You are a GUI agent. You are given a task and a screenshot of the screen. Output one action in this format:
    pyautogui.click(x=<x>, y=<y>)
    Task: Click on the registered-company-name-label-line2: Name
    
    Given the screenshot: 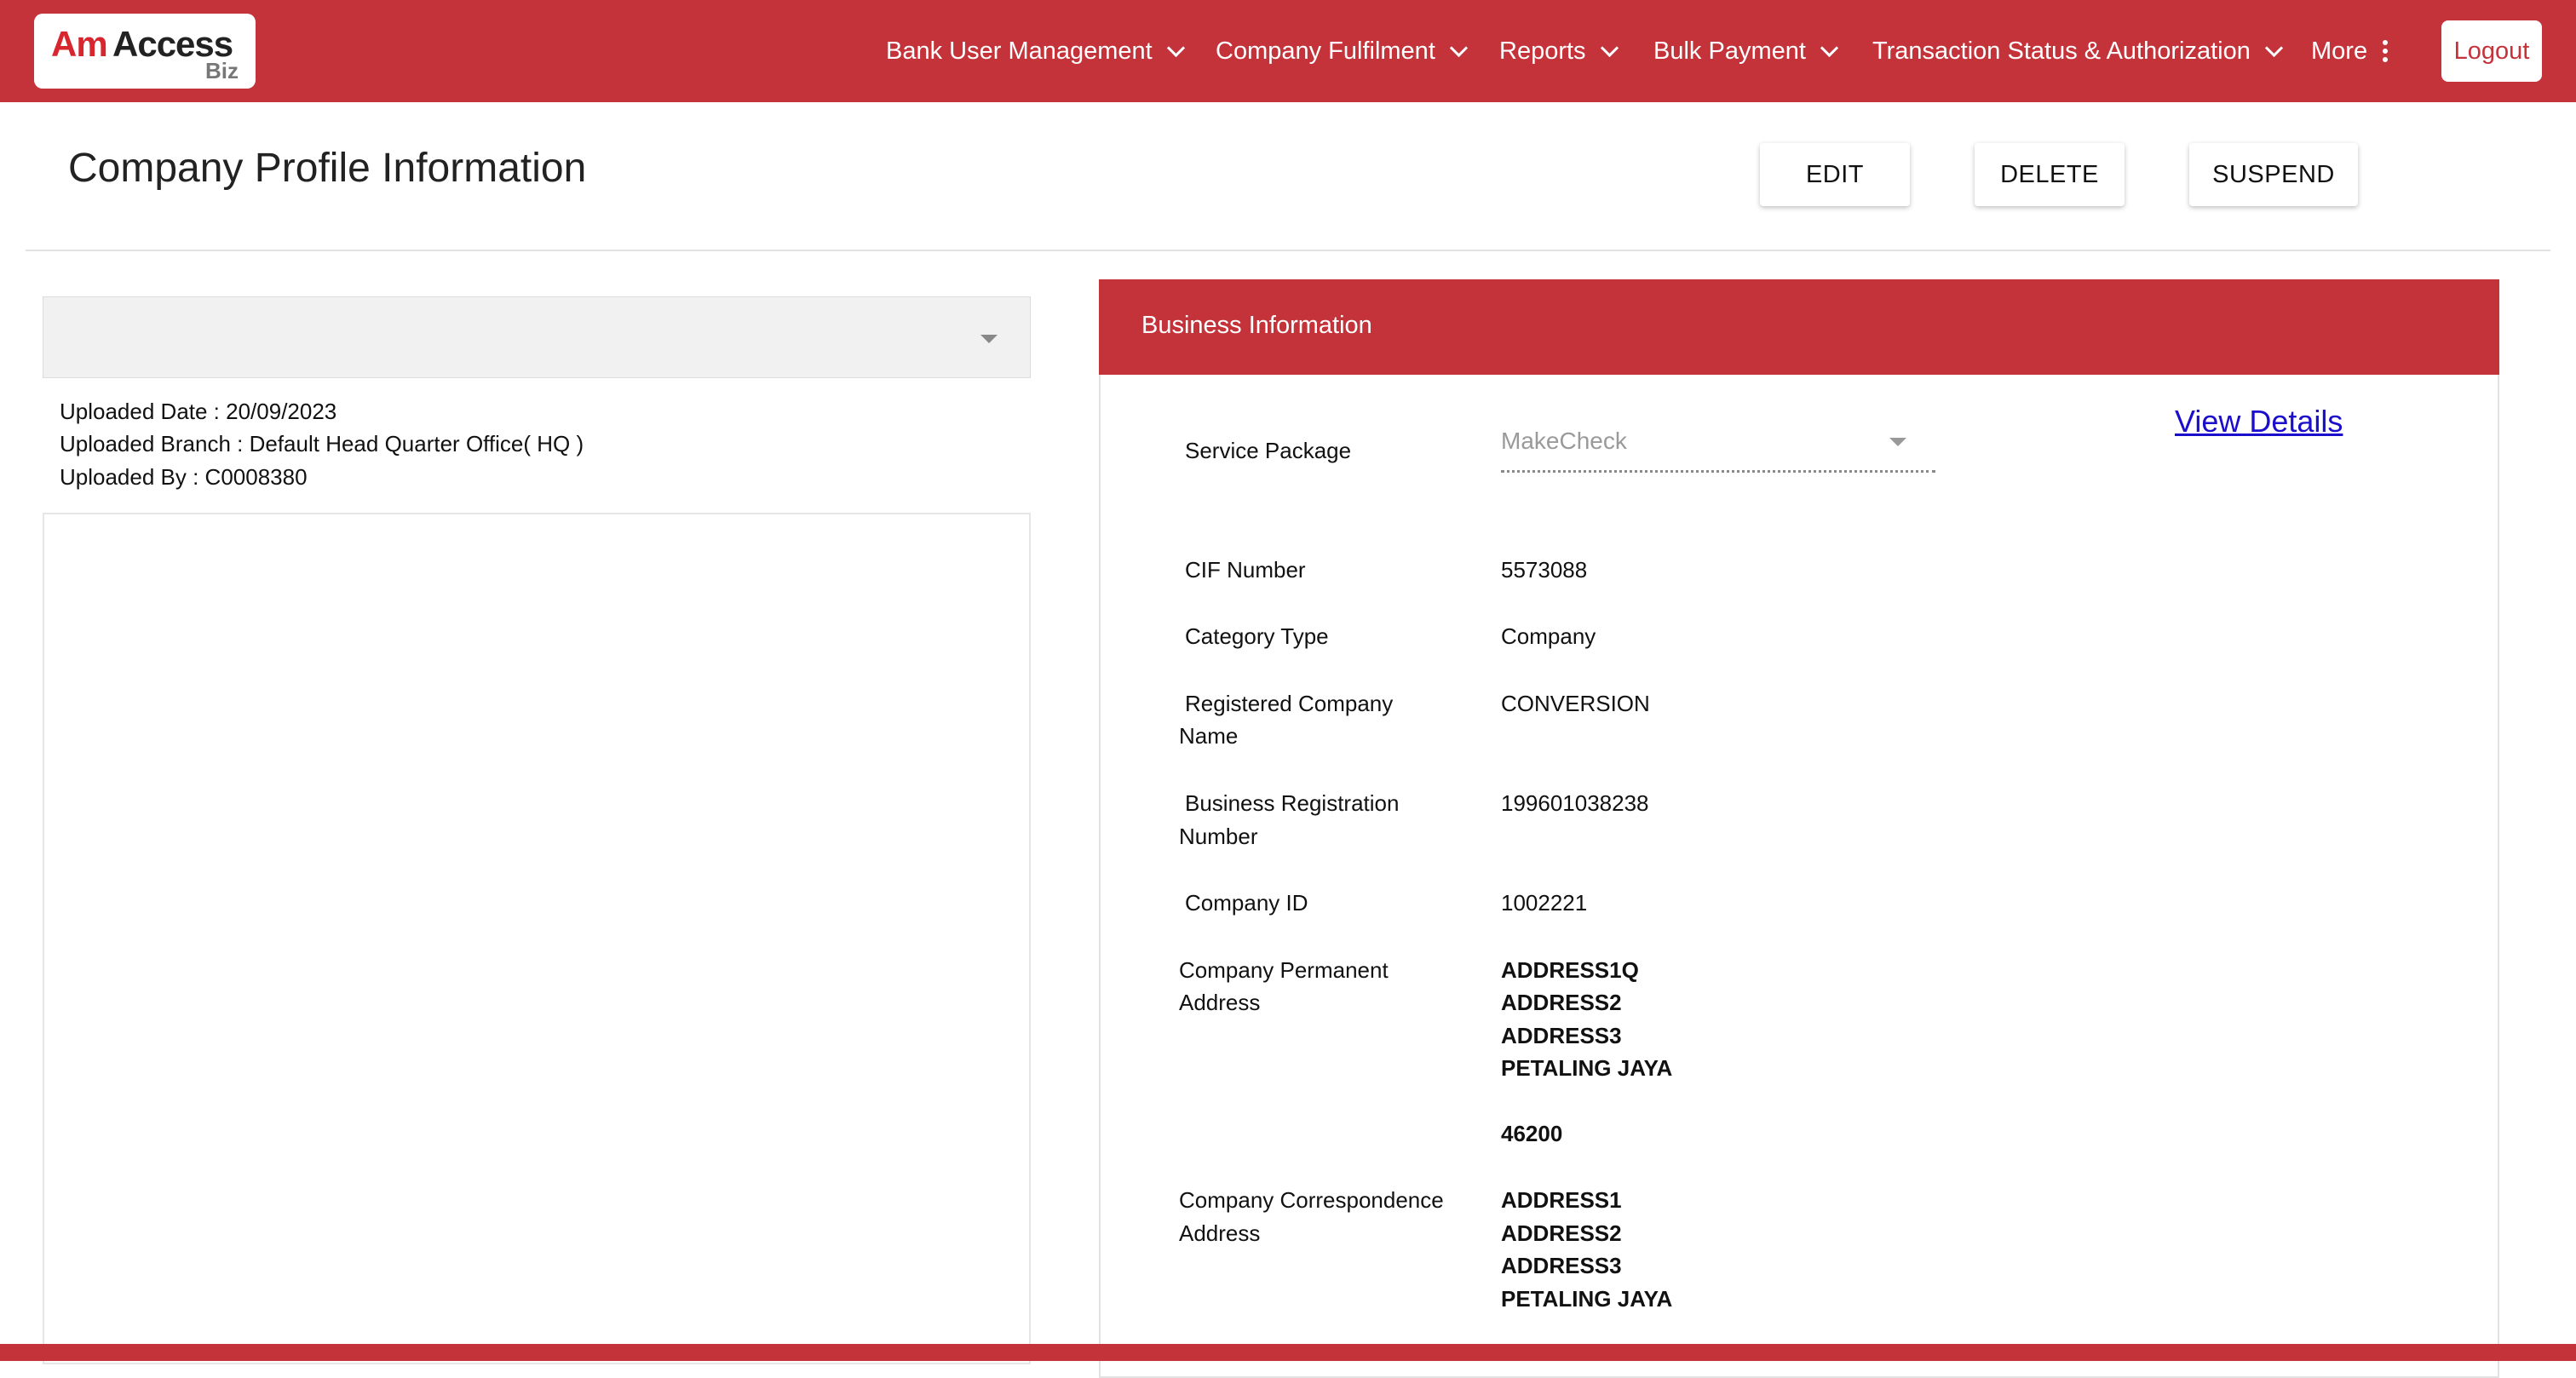 What is the action you would take?
    pyautogui.click(x=1209, y=736)
    